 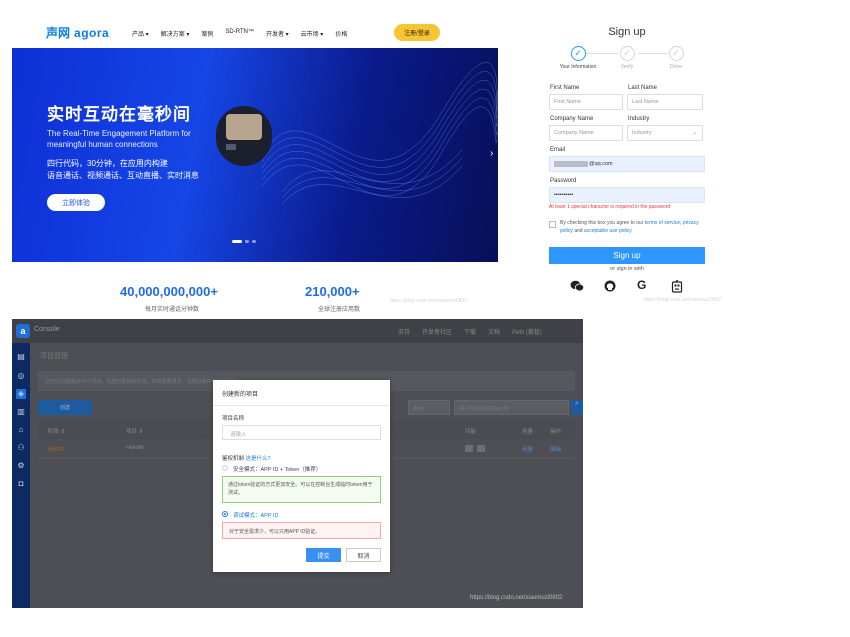 What do you see at coordinates (56, 450) in the screenshot?
I see `row-stage: 测试中` at bounding box center [56, 450].